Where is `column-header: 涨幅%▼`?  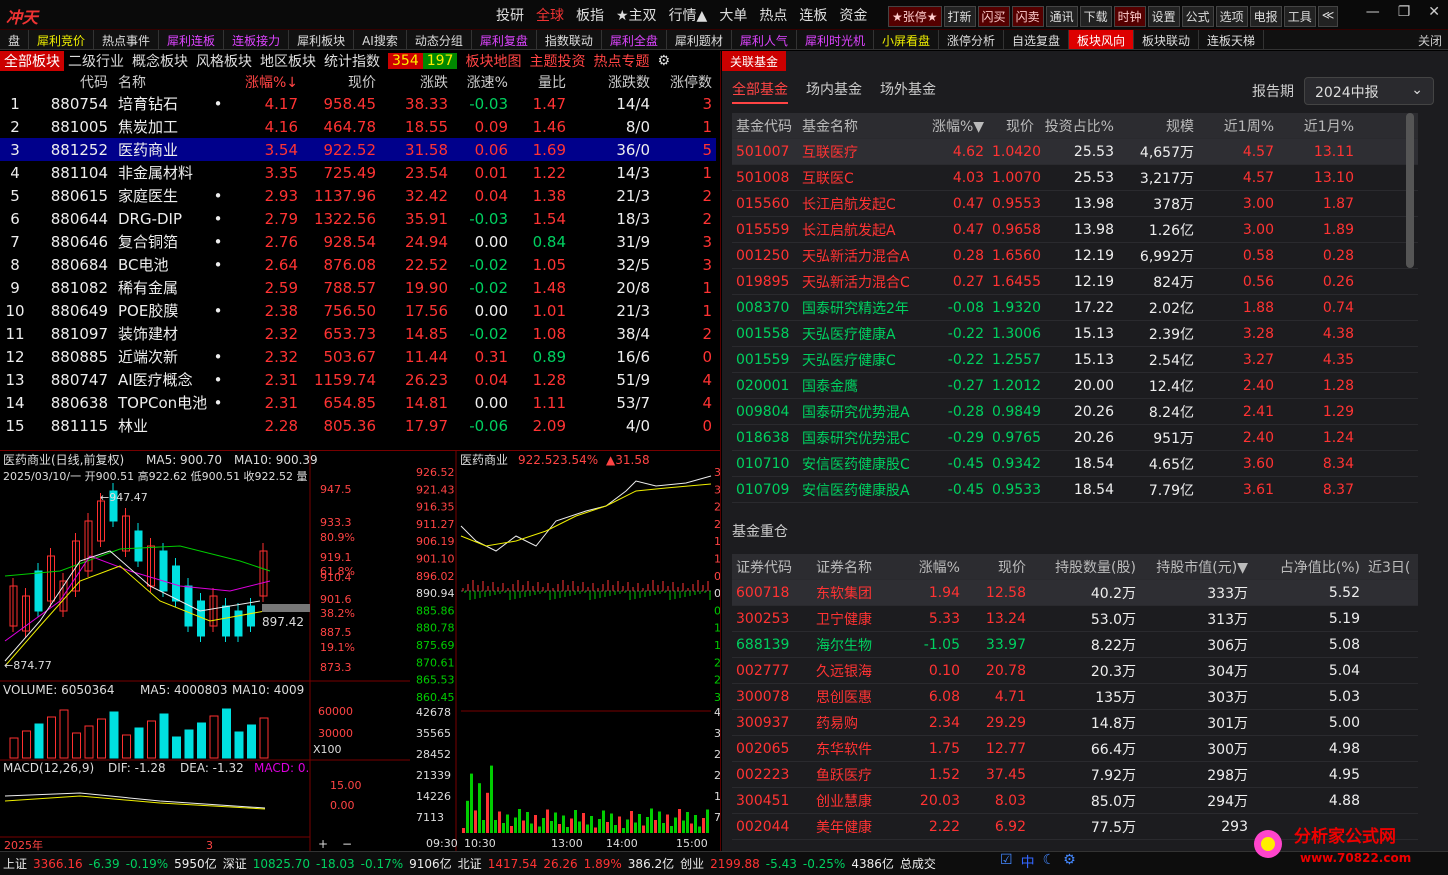
column-header: 涨幅%▼ is located at coordinates (958, 126).